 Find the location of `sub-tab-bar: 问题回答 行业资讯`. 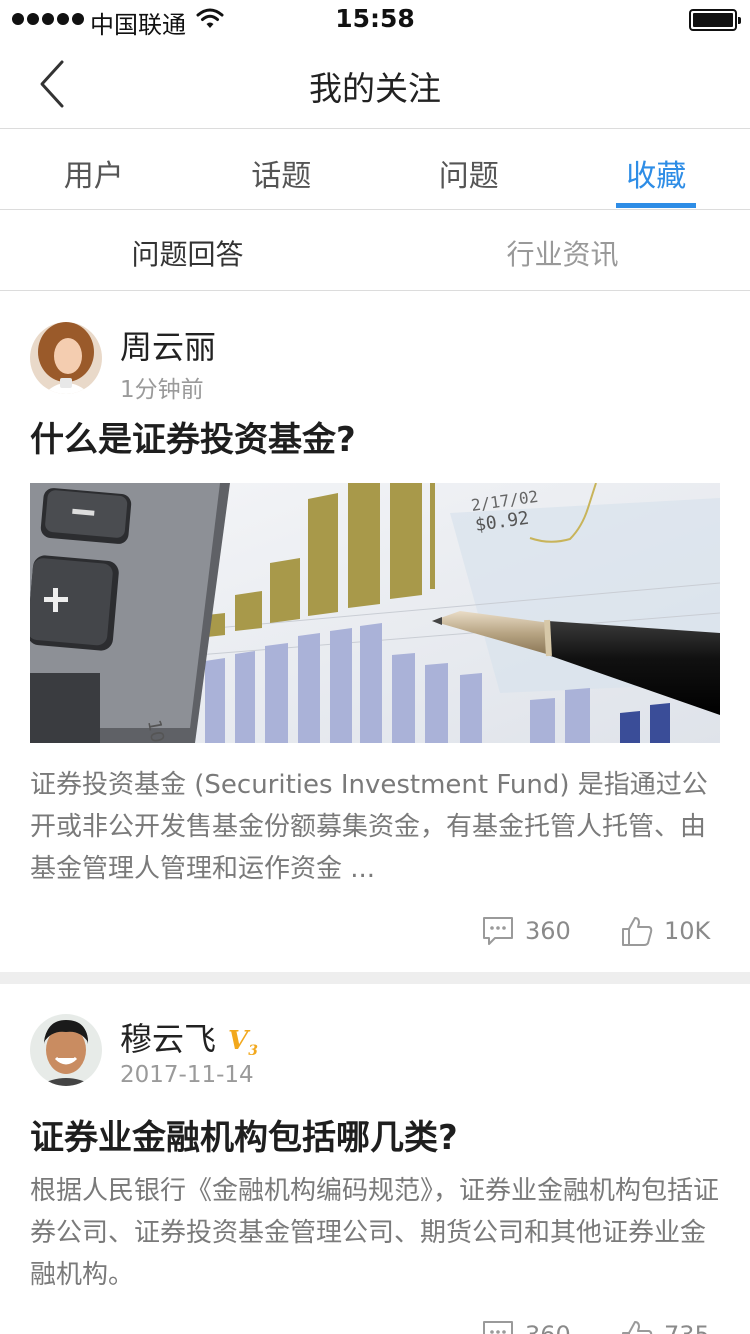

sub-tab-bar: 问题回答 行业资讯 is located at coordinates (375, 250).